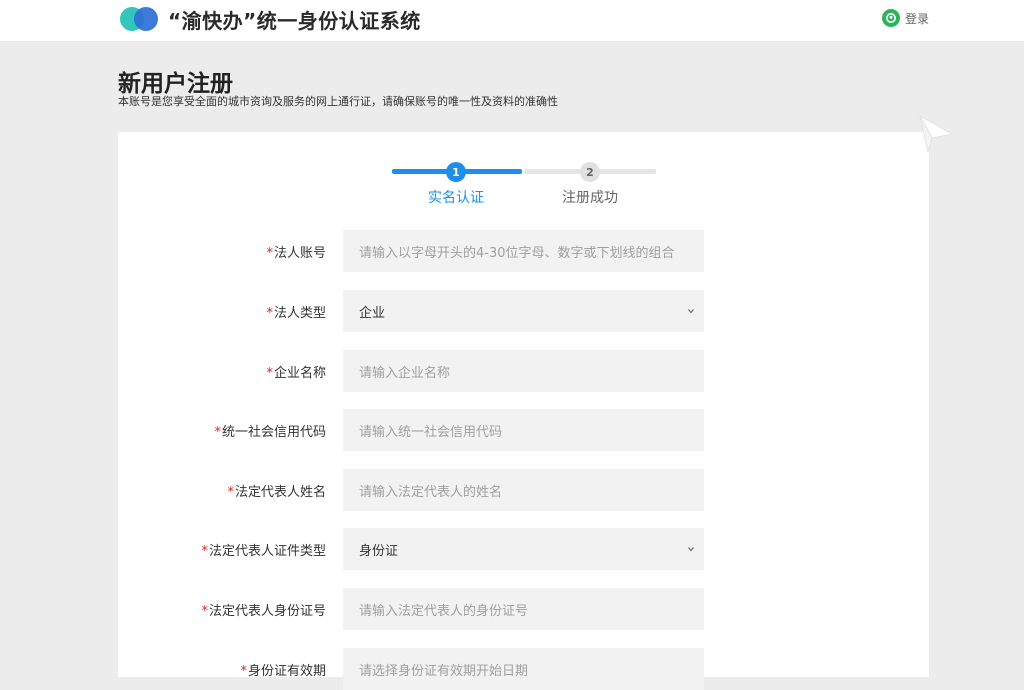 Image resolution: width=1024 pixels, height=690 pixels. Describe the element at coordinates (141, 19) in the screenshot. I see `logo-icon` at that location.